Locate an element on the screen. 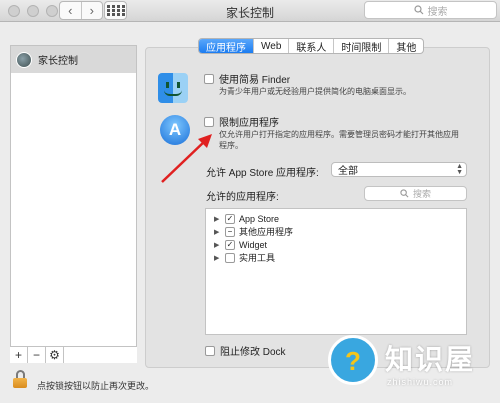  dock-option: 阻止修改 Dock is located at coordinates (245, 350).